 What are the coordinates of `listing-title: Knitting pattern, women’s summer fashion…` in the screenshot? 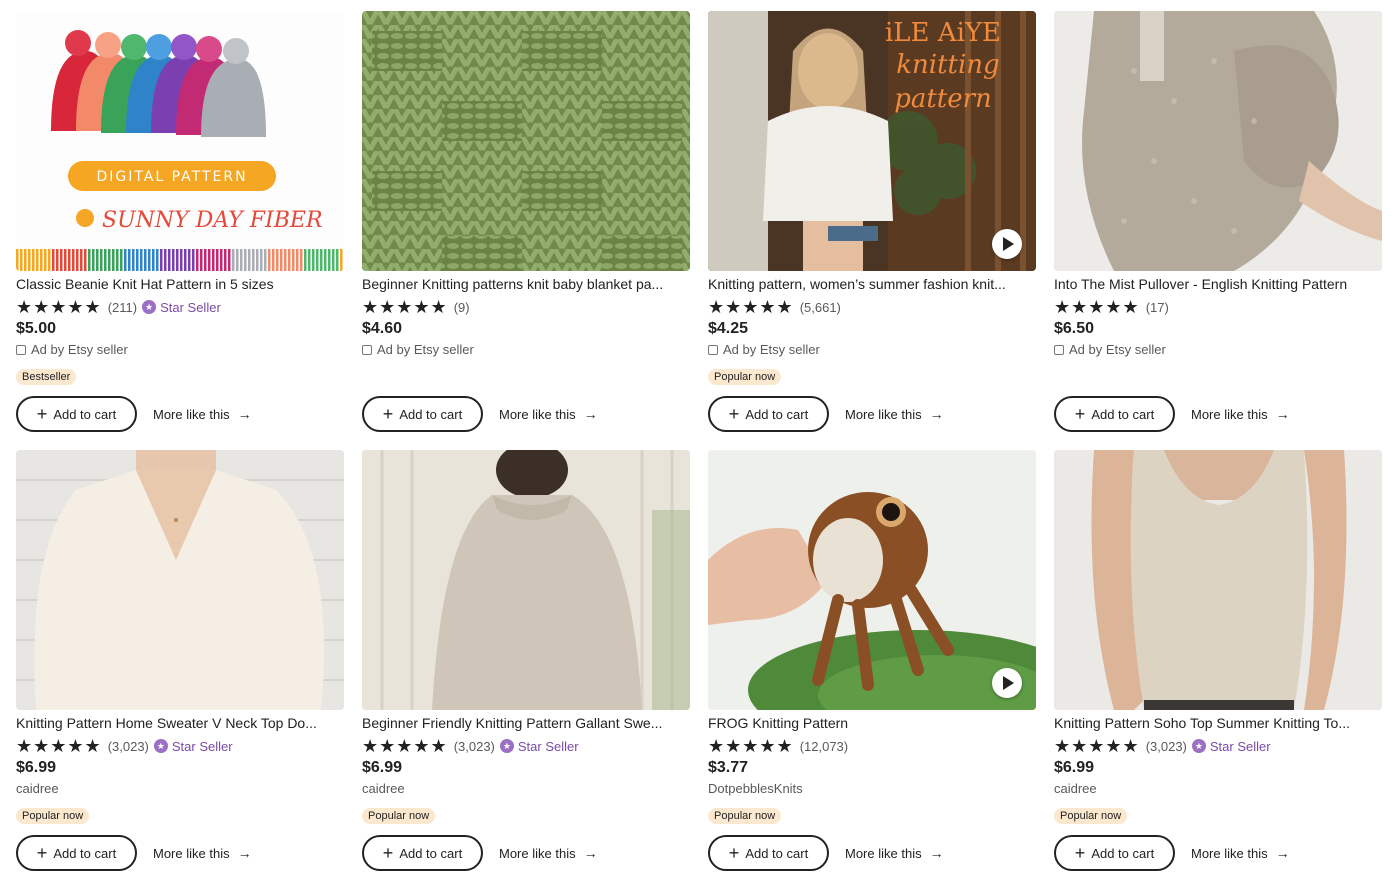 It's located at (872, 284).